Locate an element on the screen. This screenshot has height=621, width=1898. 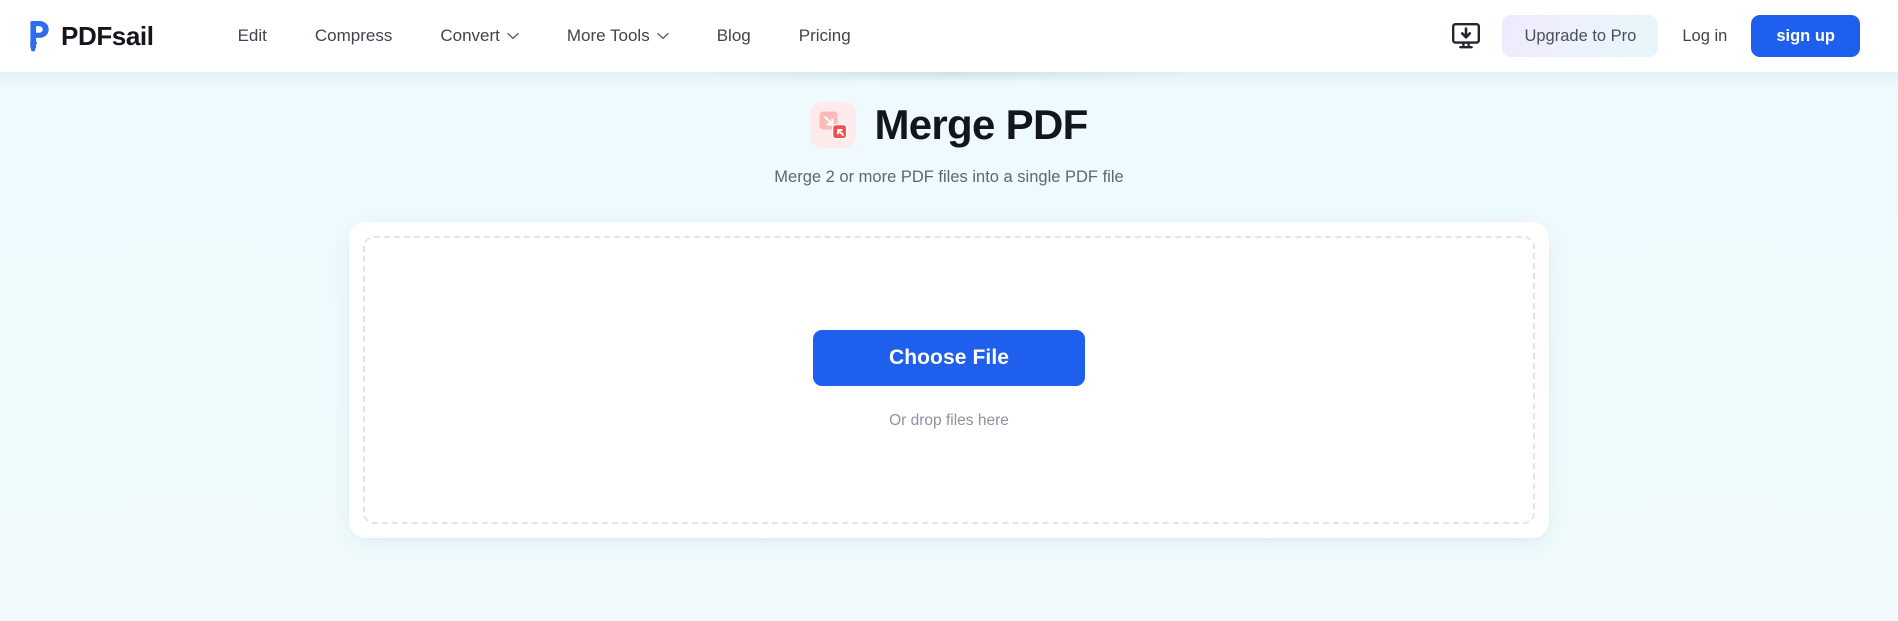
log-in-button: Log in is located at coordinates (1704, 36).